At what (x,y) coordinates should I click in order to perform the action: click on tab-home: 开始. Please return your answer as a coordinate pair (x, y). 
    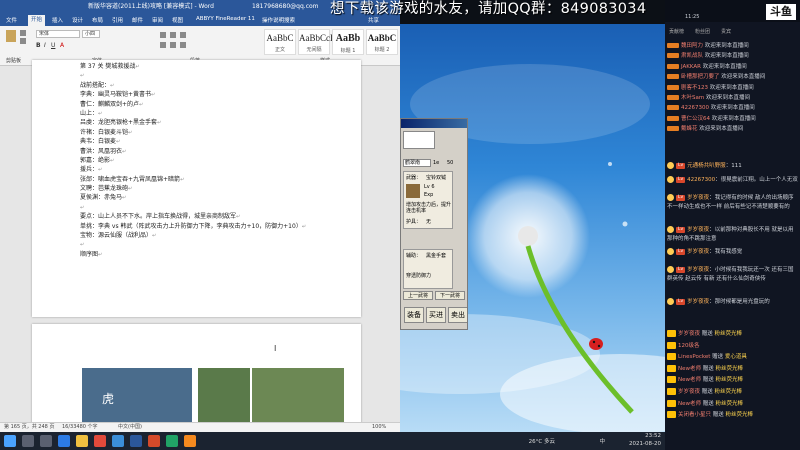
    Looking at the image, I should click on (37, 20).